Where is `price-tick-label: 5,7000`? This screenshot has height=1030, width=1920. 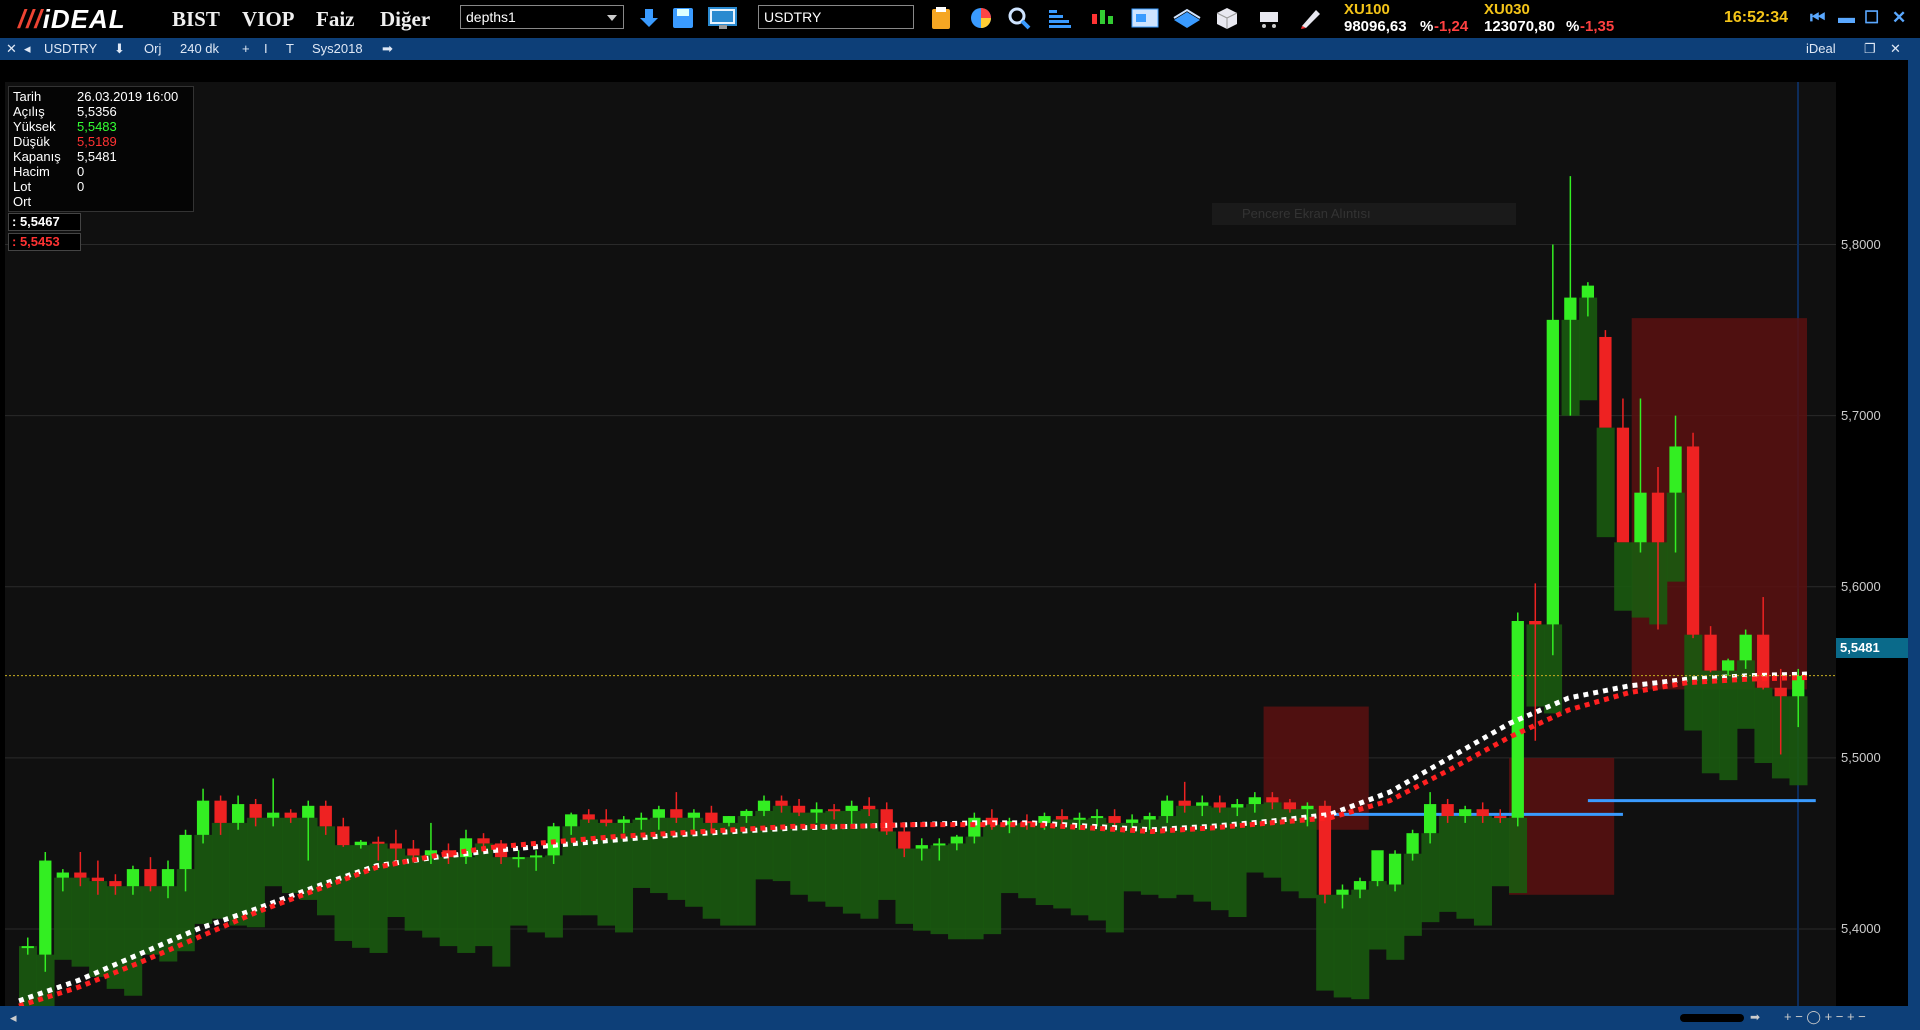
price-tick-label: 5,7000 is located at coordinates (1861, 415).